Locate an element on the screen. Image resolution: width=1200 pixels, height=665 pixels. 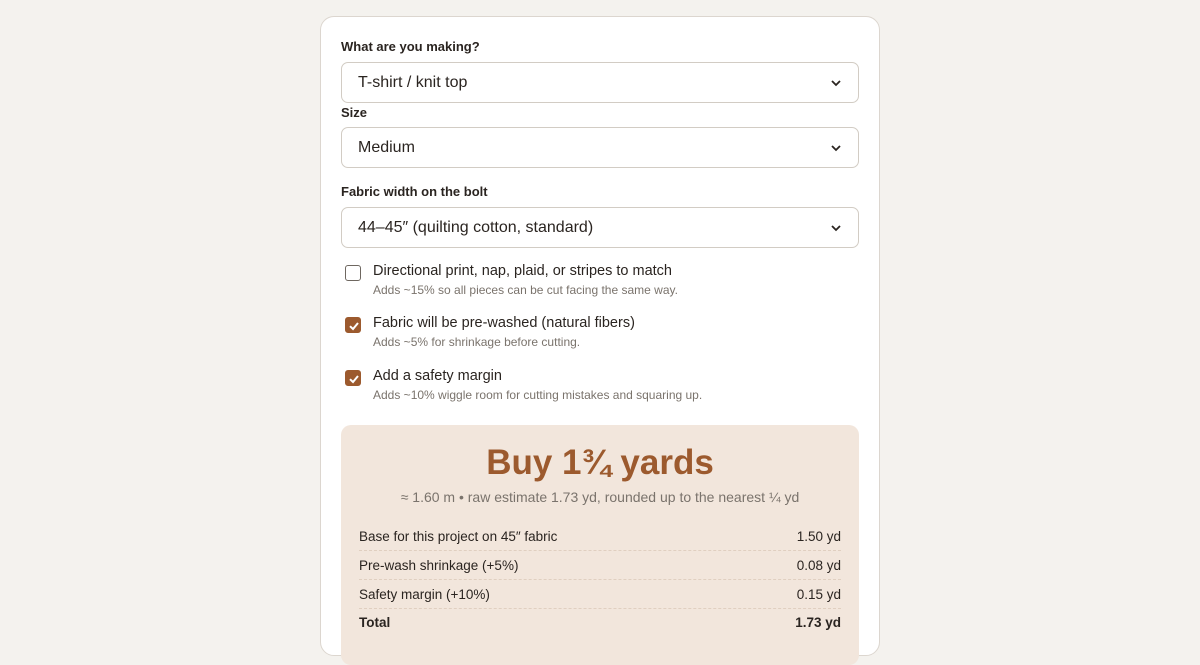
project-select-value: T-shirt / knit top is located at coordinates (413, 82).